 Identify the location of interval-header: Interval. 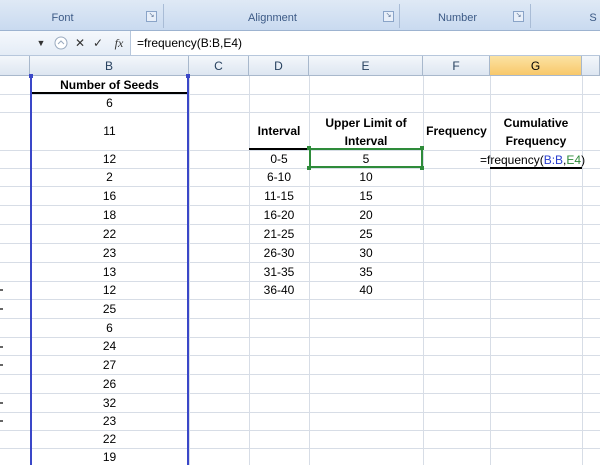
(279, 131).